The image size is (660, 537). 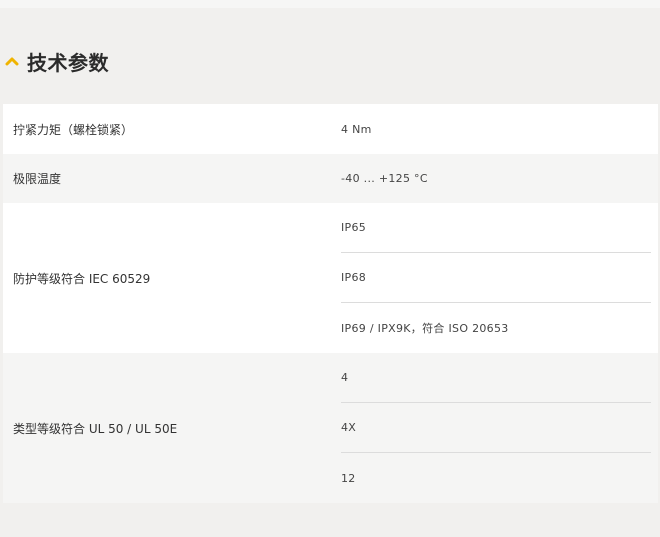 What do you see at coordinates (68, 62) in the screenshot?
I see `section-title: 技术参数` at bounding box center [68, 62].